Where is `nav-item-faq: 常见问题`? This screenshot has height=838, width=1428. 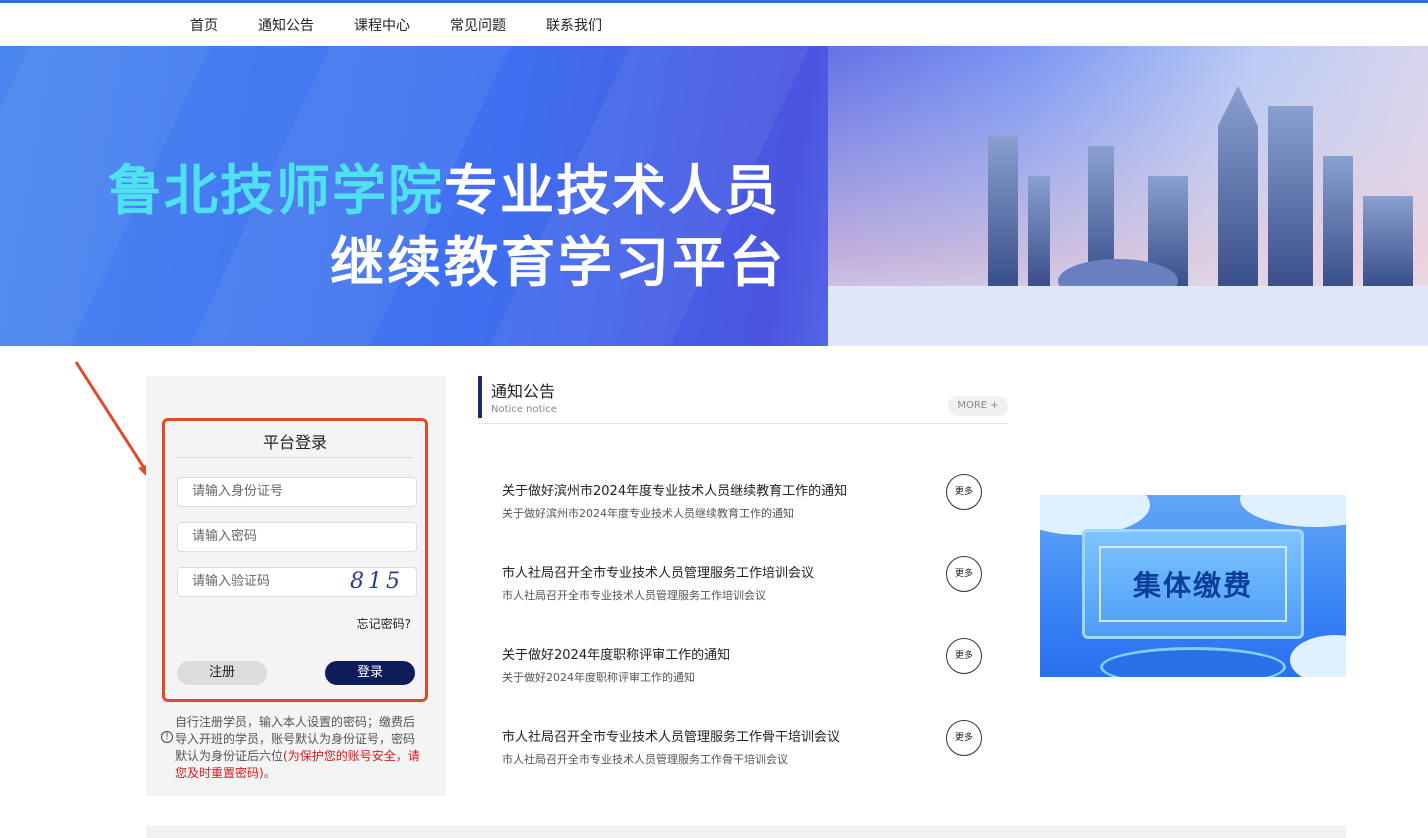
nav-item-faq: 常见问题 is located at coordinates (478, 25).